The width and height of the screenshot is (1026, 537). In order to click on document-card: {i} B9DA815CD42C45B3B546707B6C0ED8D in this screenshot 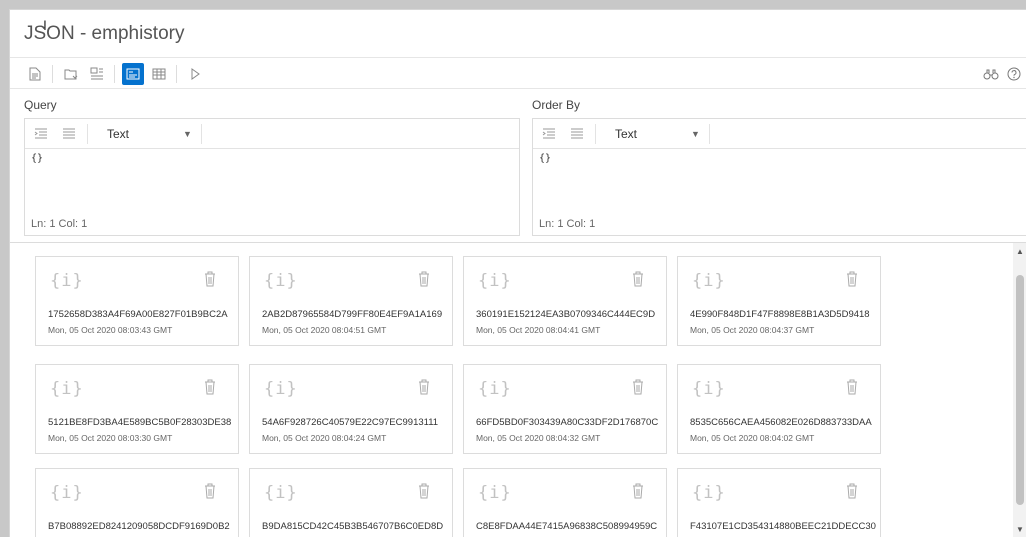, I will do `click(351, 502)`.